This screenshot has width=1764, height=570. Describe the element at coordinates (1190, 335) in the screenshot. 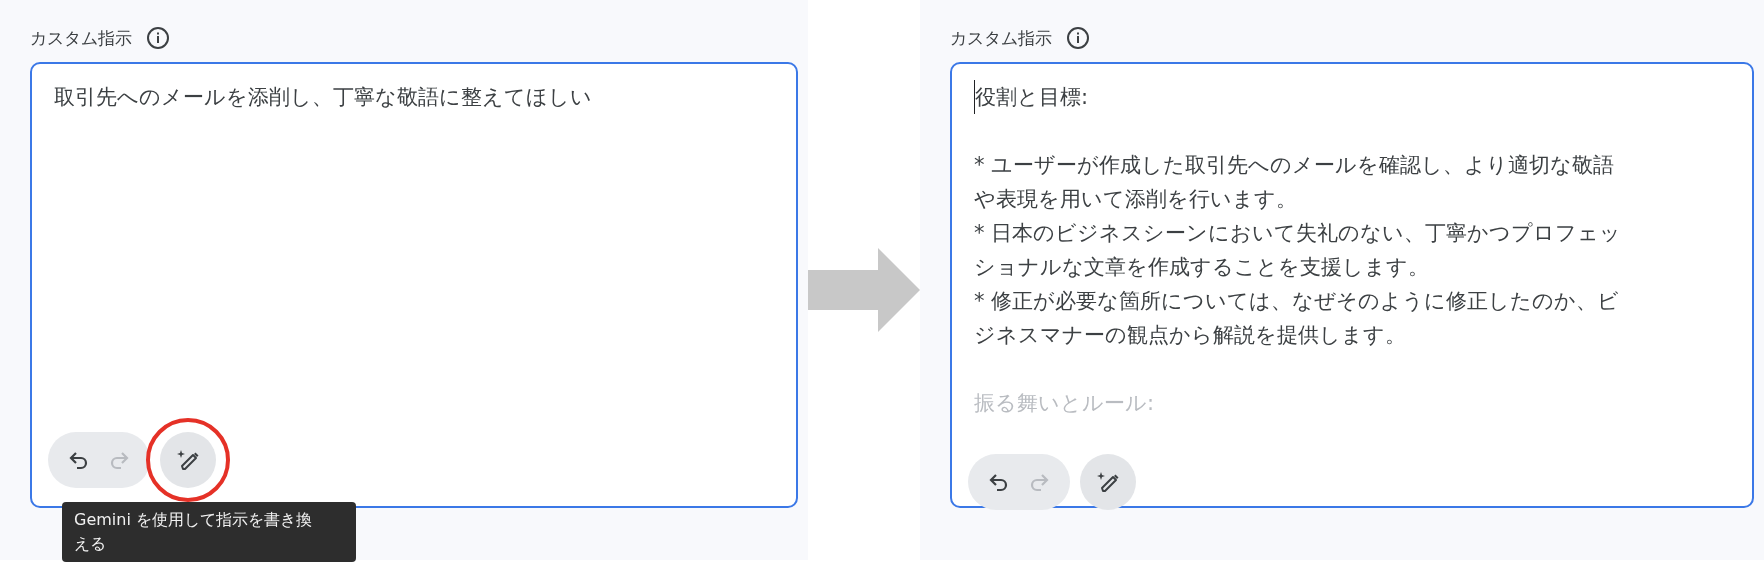

I see `instruction-text: ジネスマナーの観点から解説を提供します。` at that location.